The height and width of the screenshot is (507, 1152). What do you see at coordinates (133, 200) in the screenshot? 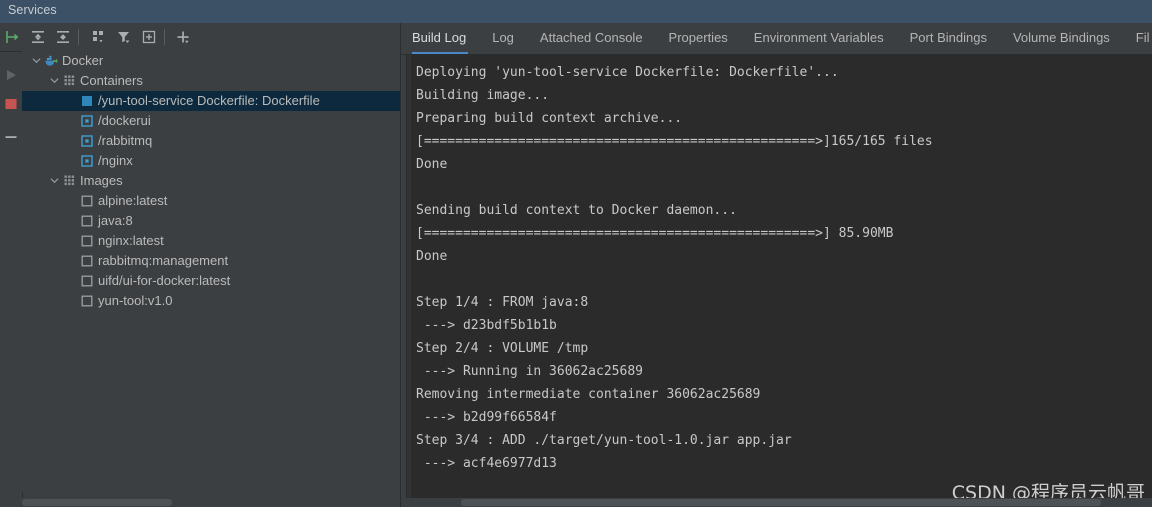
I see `tree-row-label: alpine:latest` at bounding box center [133, 200].